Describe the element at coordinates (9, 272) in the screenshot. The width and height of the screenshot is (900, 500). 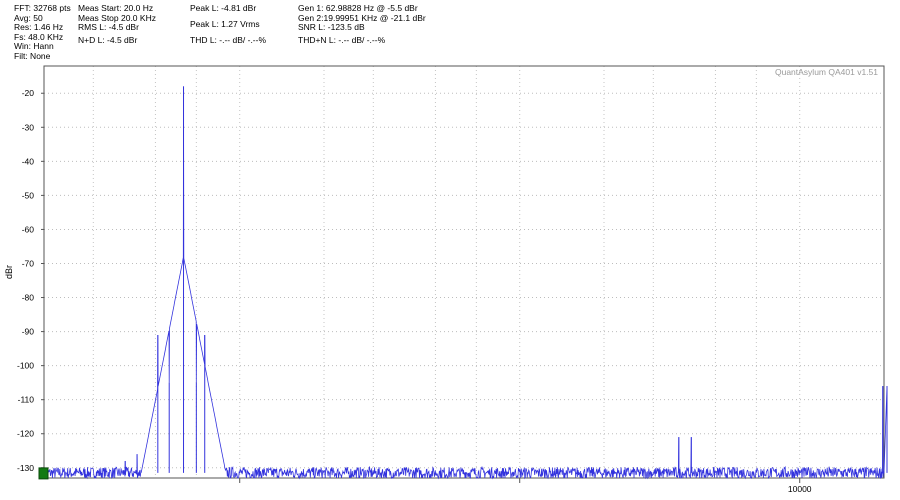
I see `y-axis-label: dBr` at that location.